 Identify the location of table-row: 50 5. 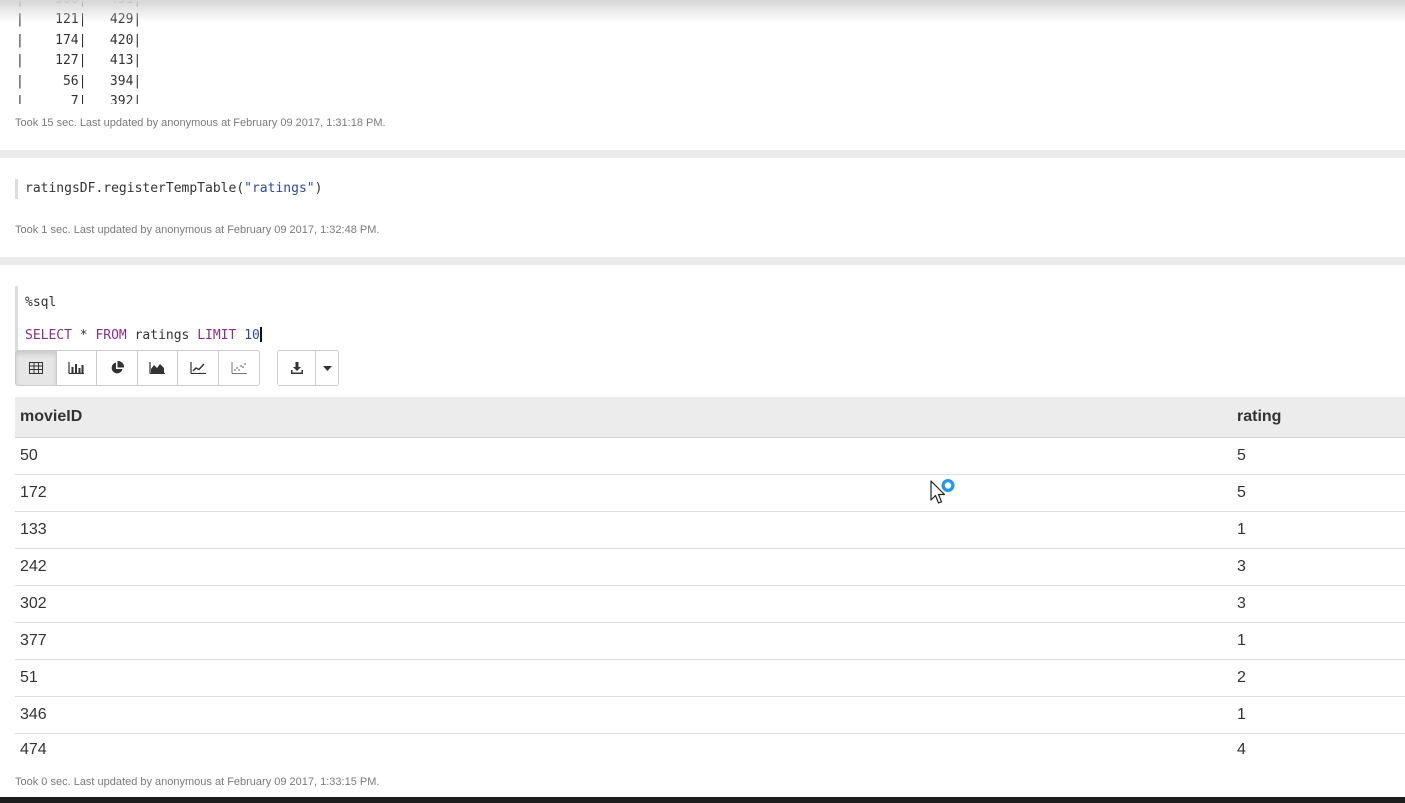
(710, 456).